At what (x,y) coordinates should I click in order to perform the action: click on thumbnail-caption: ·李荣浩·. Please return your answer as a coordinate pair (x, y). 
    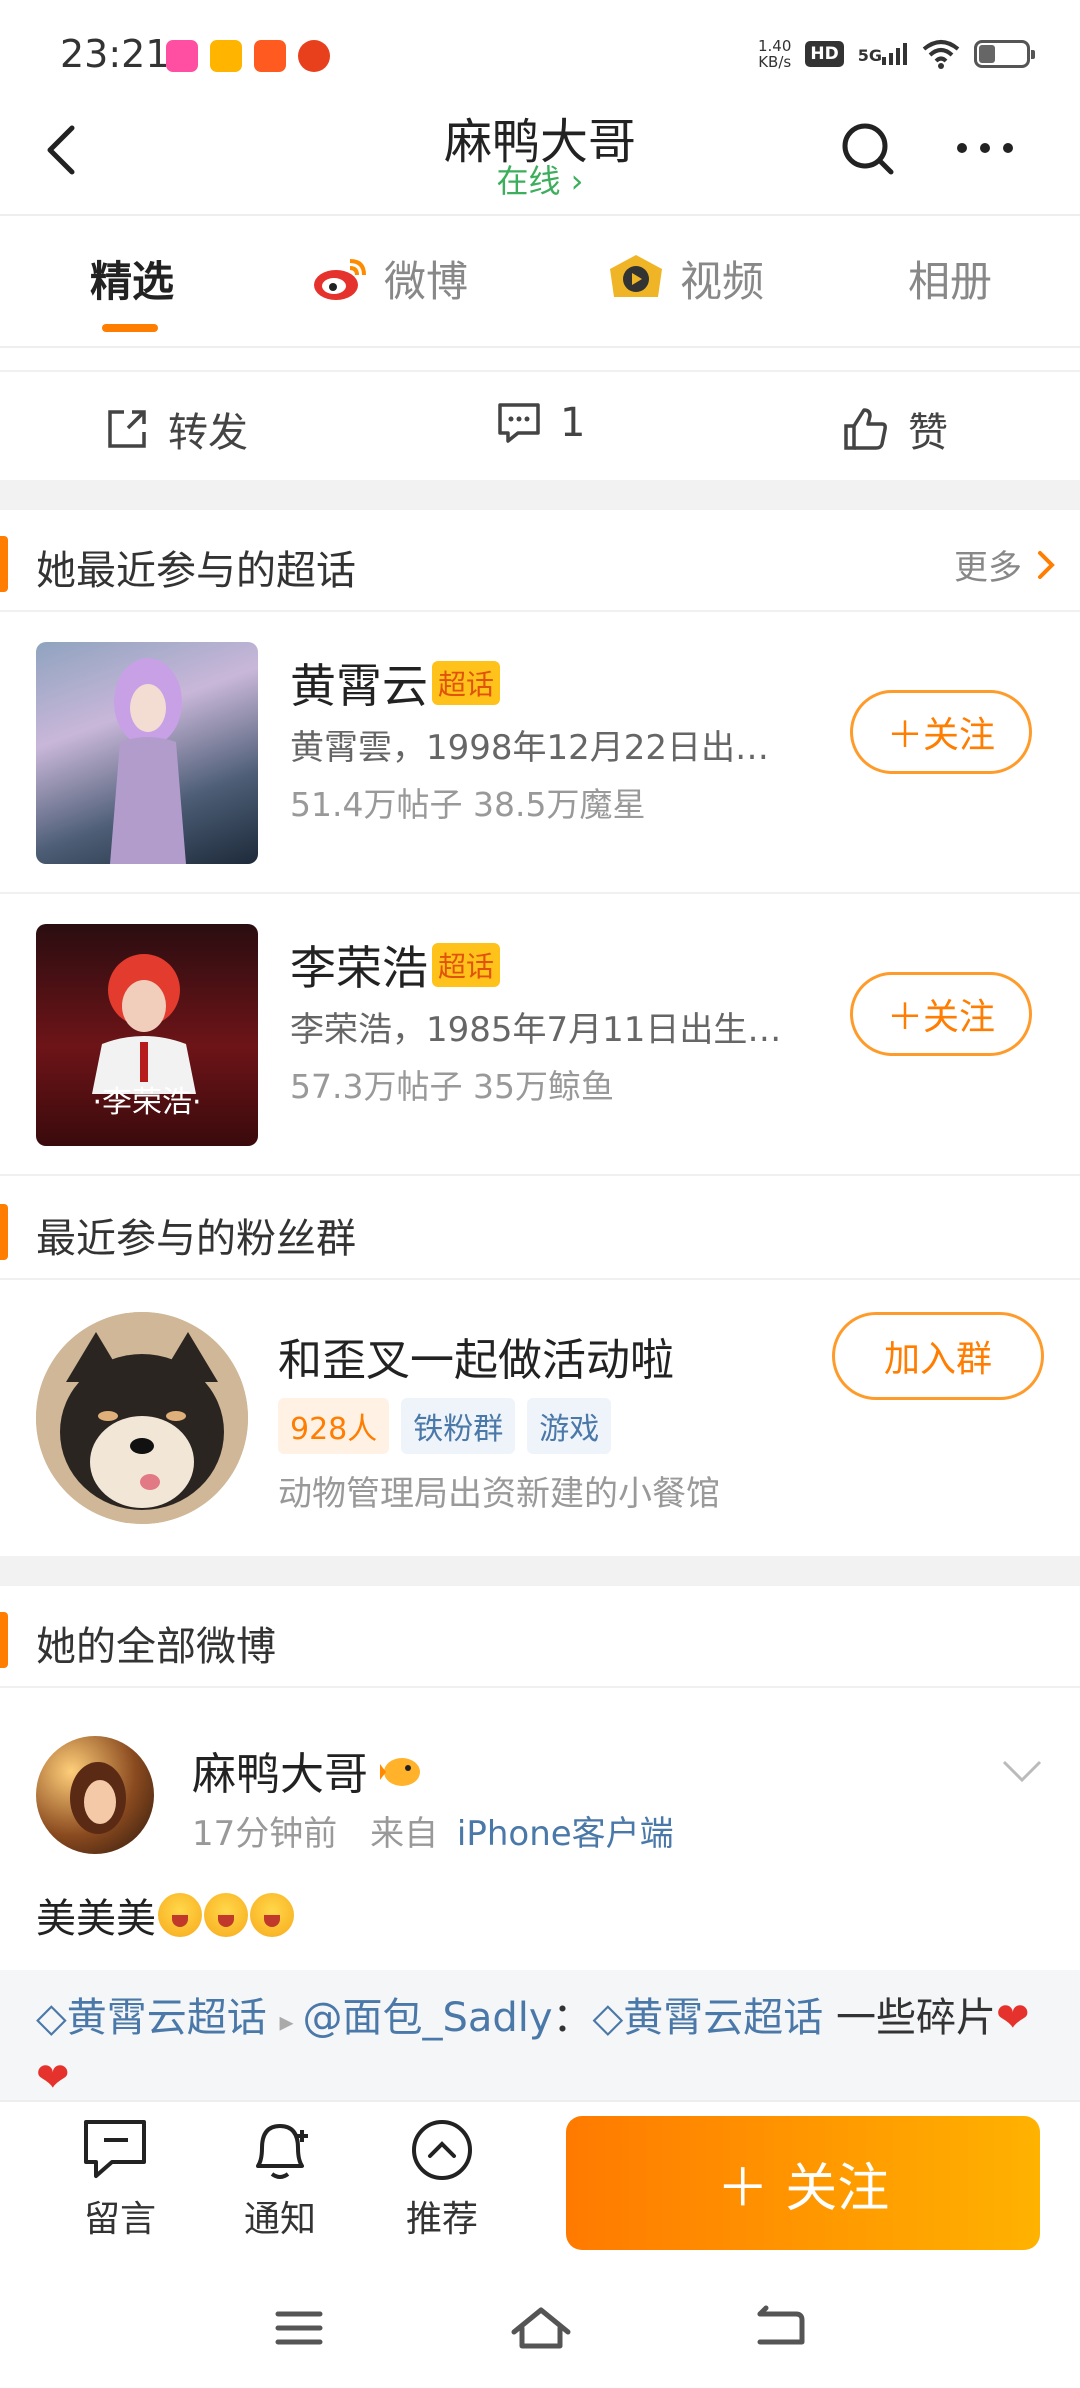
    Looking at the image, I should click on (146, 1102).